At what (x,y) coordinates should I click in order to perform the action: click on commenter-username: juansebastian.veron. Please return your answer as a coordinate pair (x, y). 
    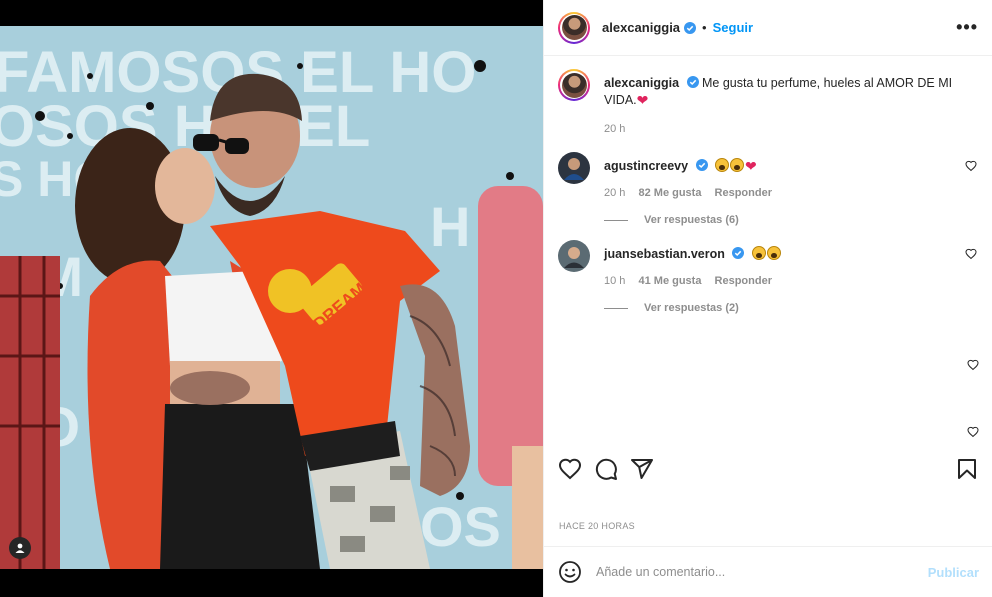
    Looking at the image, I should click on (664, 254).